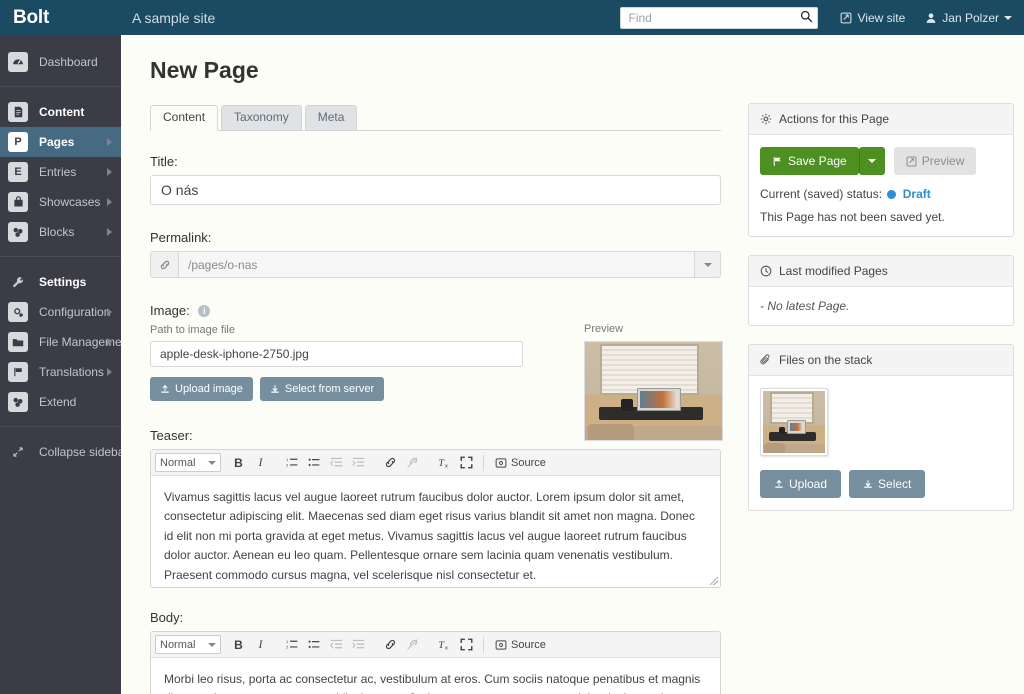 This screenshot has width=1024, height=694. Describe the element at coordinates (719, 17) in the screenshot. I see `search-input` at that location.